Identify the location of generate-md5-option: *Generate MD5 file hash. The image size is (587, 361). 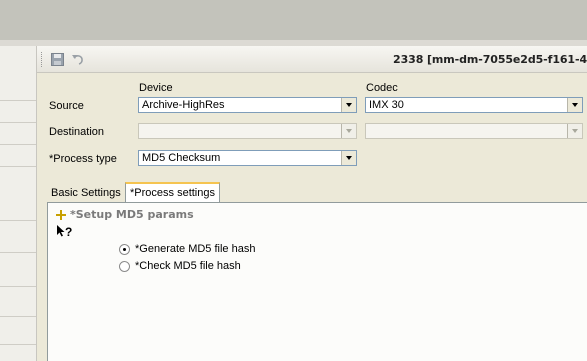
(187, 249).